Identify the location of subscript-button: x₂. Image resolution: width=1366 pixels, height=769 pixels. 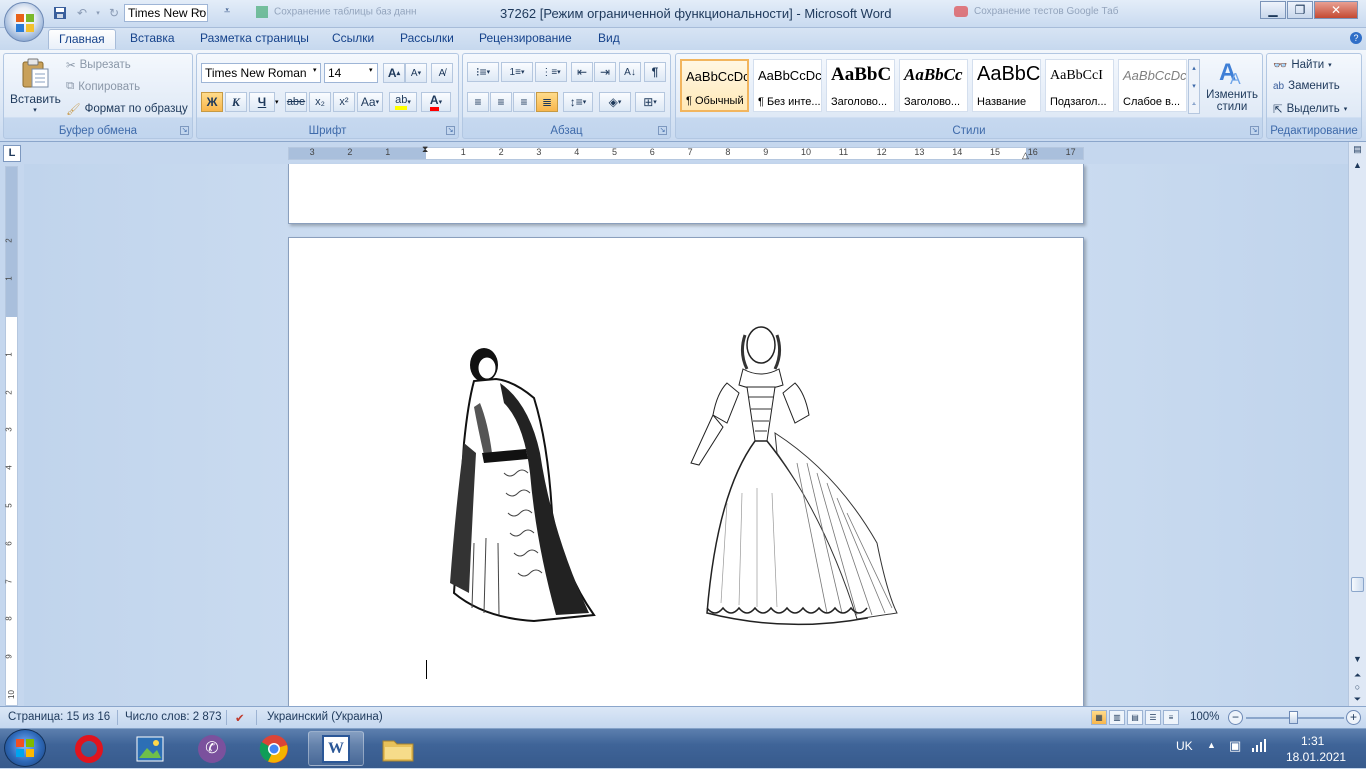
(320, 102).